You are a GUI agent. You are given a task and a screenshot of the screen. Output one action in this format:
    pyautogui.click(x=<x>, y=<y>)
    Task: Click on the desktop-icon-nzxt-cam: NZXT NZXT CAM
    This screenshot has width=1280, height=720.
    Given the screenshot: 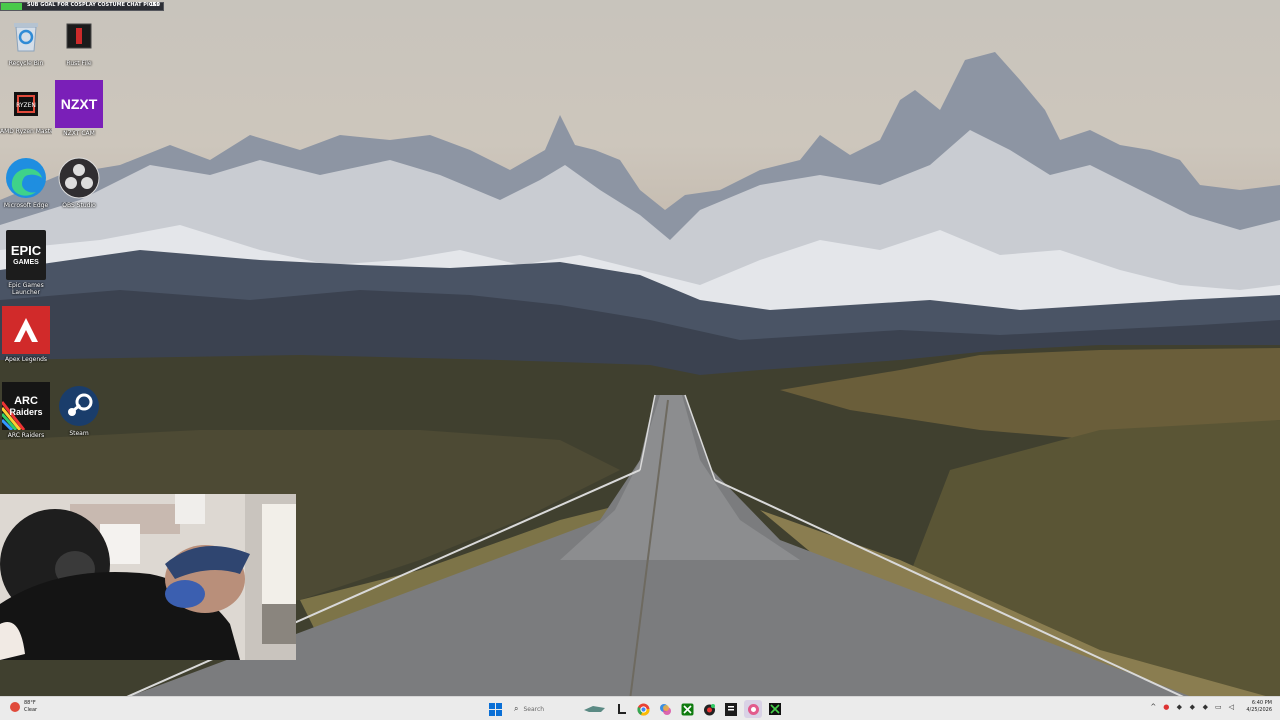 What is the action you would take?
    pyautogui.click(x=79, y=108)
    